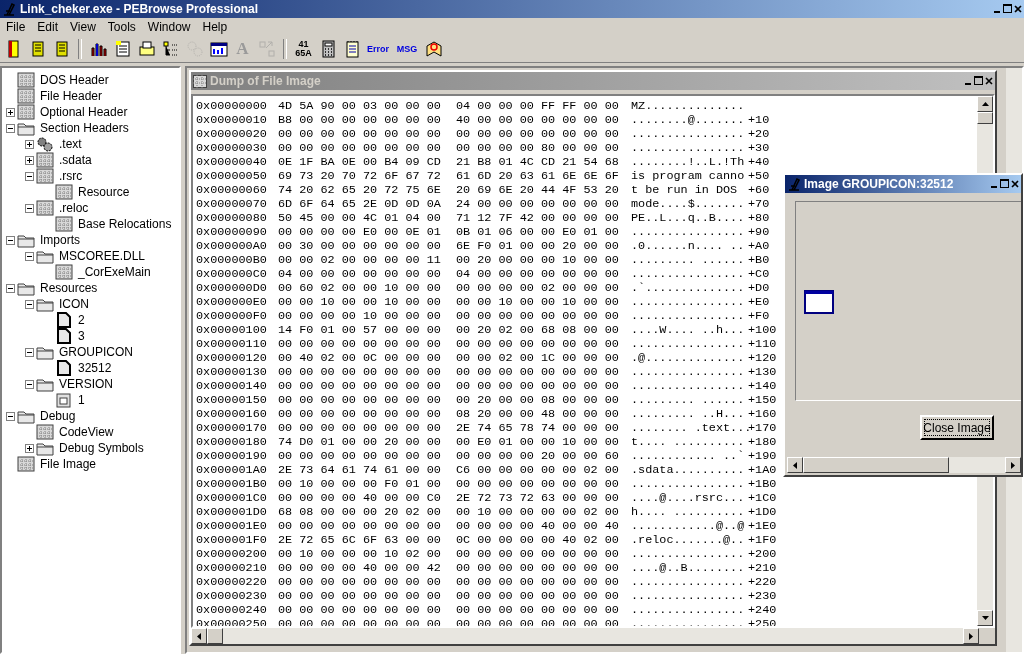 The image size is (1024, 654). What do you see at coordinates (64, 368) in the screenshot?
I see `page-icon` at bounding box center [64, 368].